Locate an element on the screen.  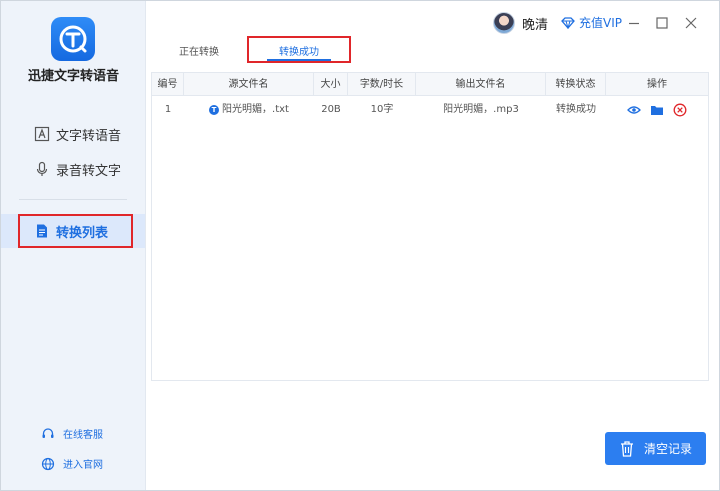
minimize-button is located at coordinates (634, 22).